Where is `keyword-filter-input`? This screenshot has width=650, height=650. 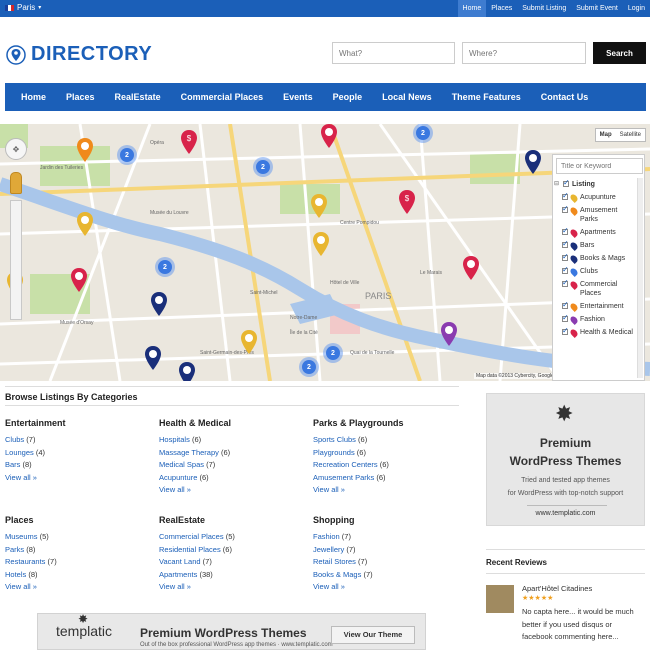 keyword-filter-input is located at coordinates (599, 166).